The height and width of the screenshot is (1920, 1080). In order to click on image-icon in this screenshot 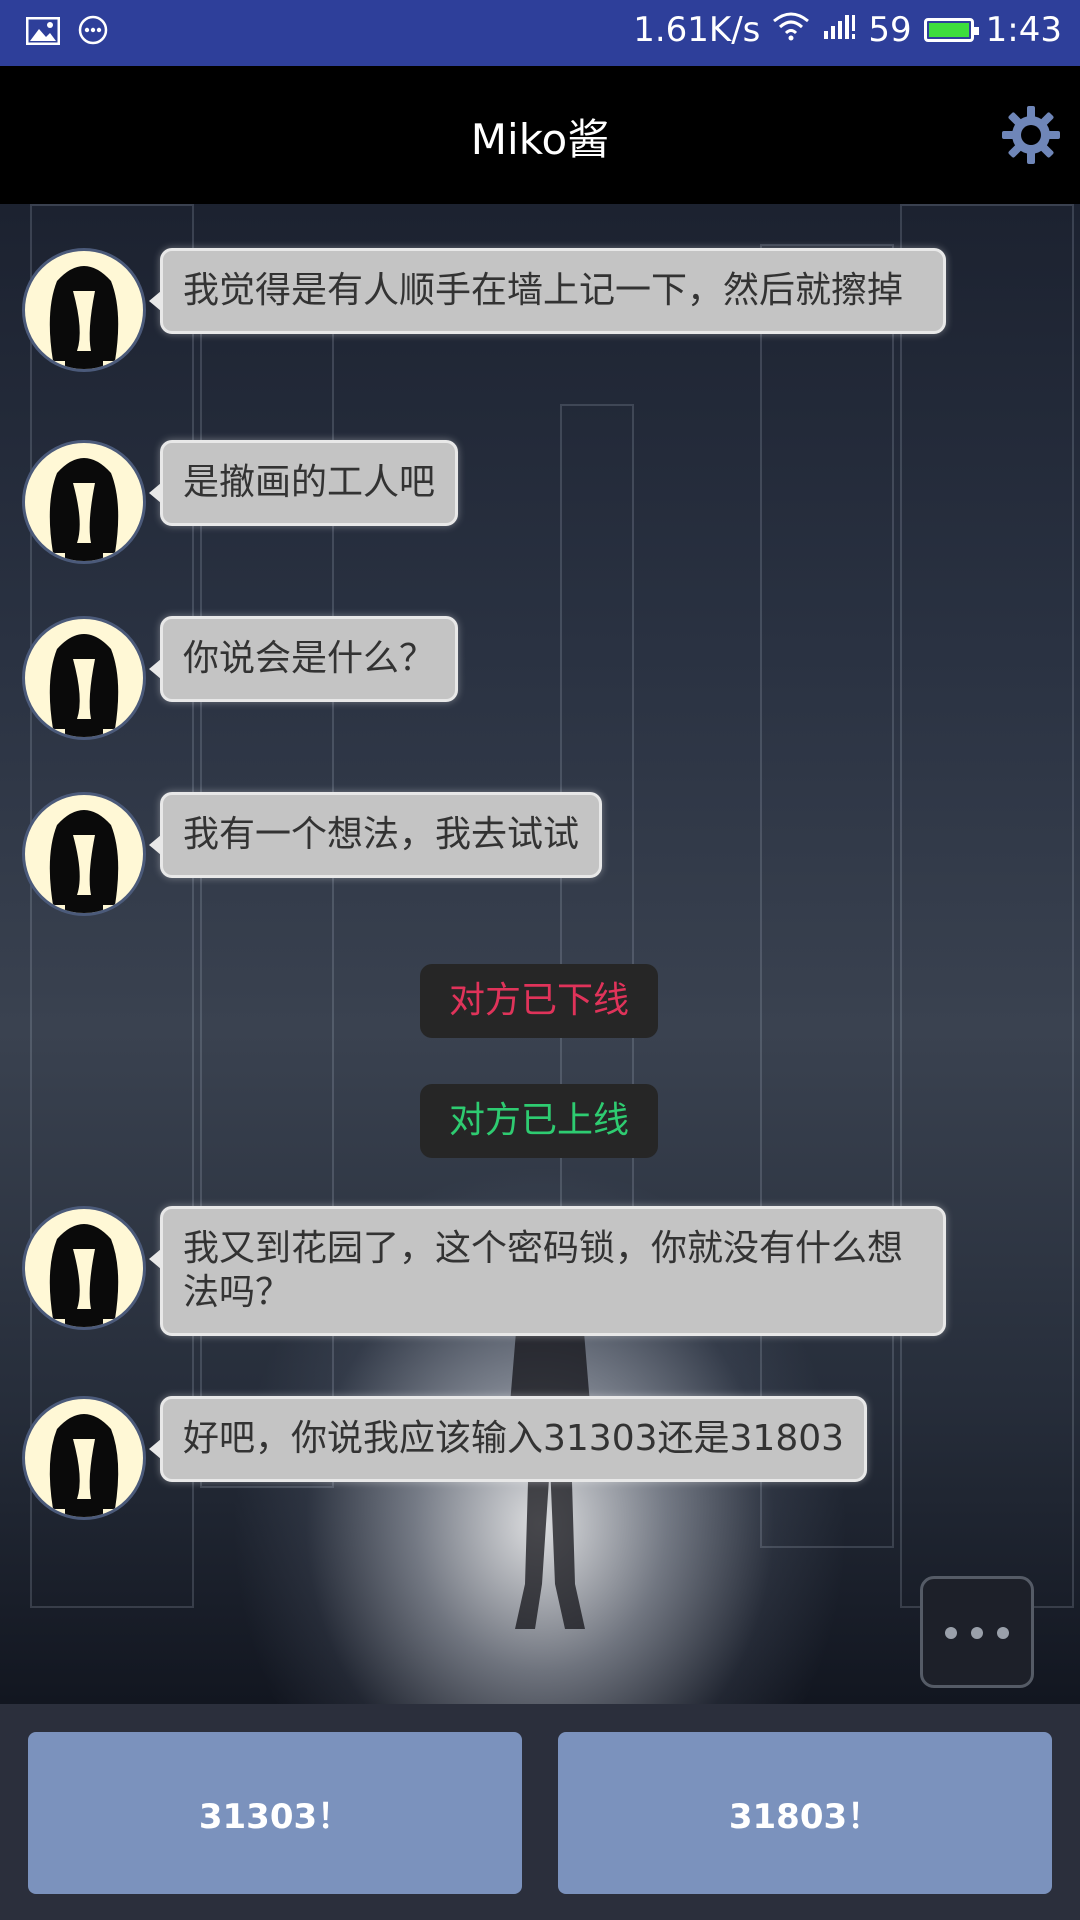, I will do `click(43, 34)`.